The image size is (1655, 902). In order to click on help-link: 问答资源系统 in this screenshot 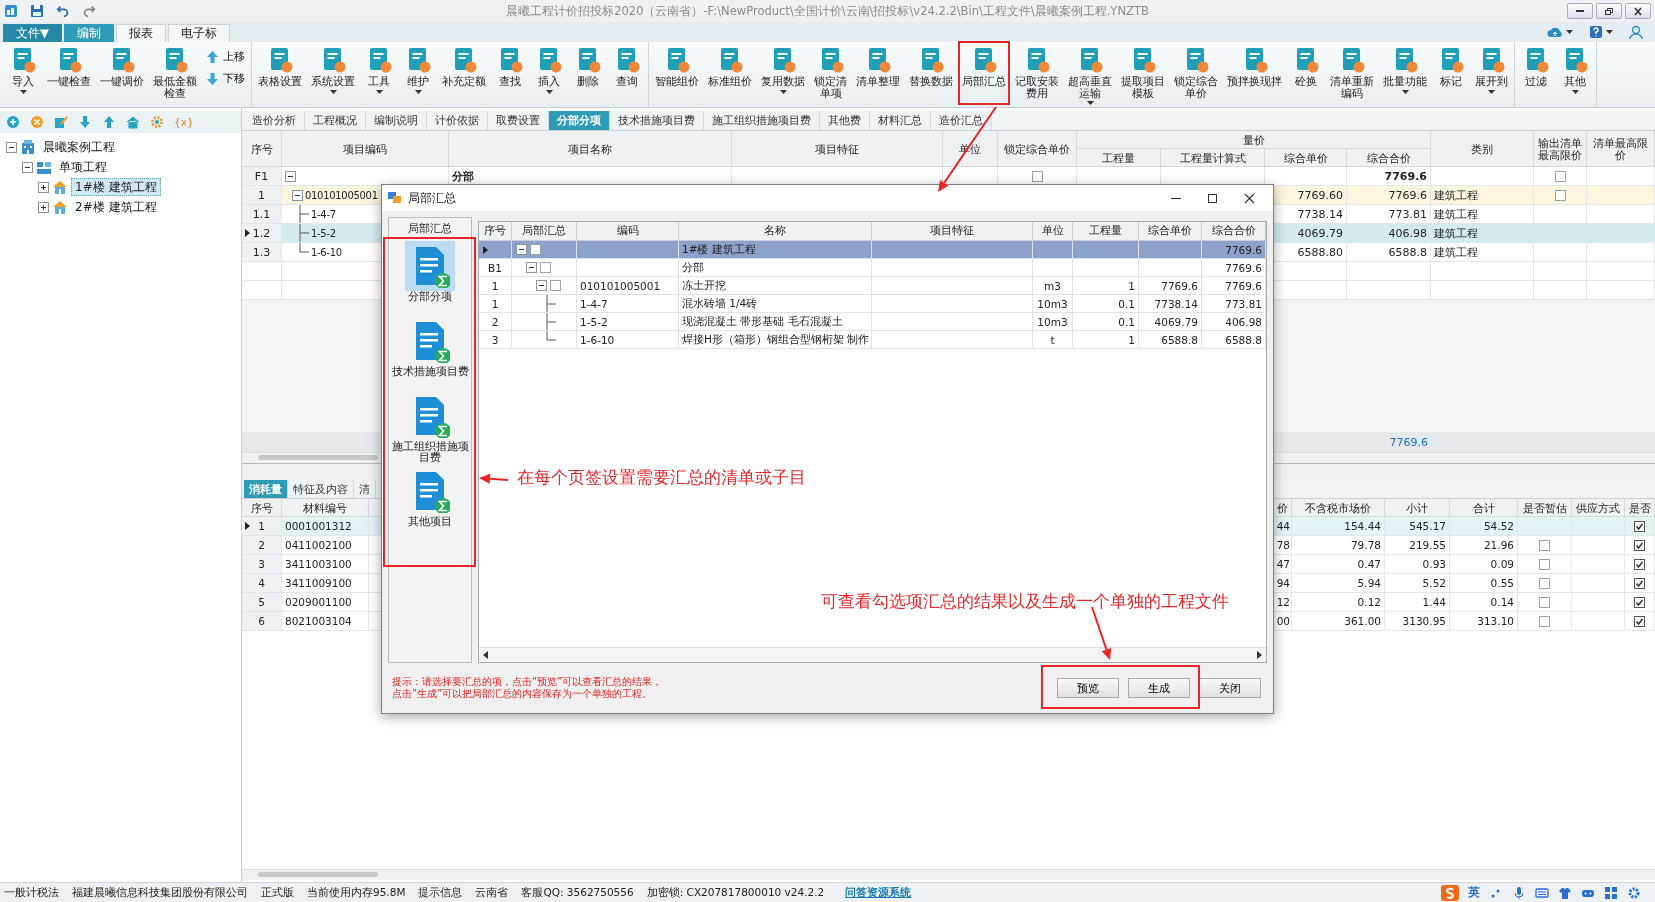, I will do `click(878, 892)`.